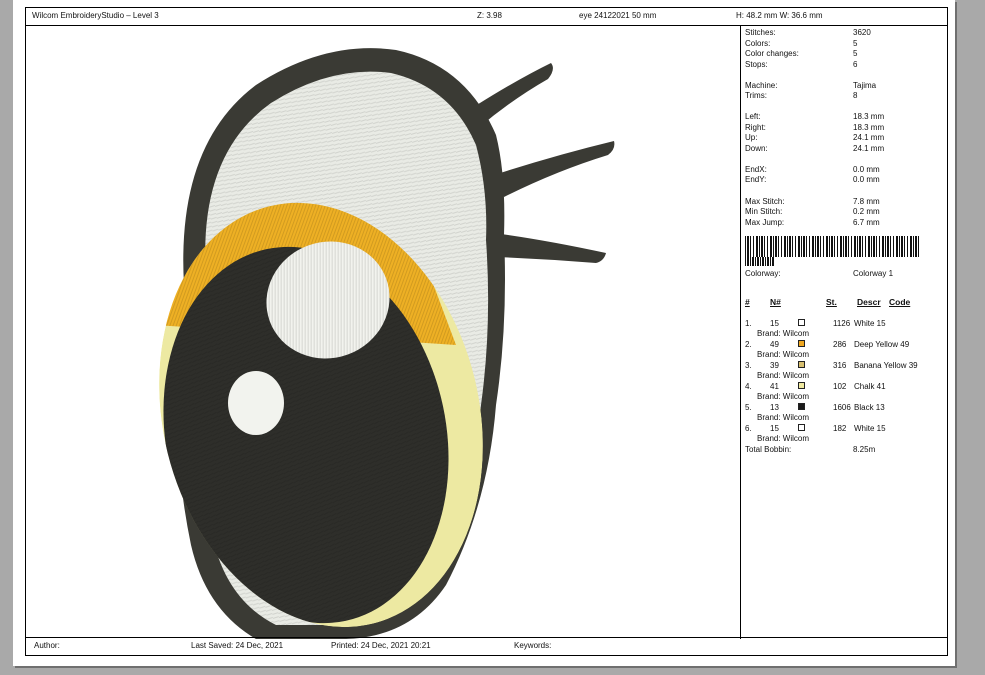 The height and width of the screenshot is (675, 985). What do you see at coordinates (845, 96) in the screenshot?
I see `stat-row: Trims: 8` at bounding box center [845, 96].